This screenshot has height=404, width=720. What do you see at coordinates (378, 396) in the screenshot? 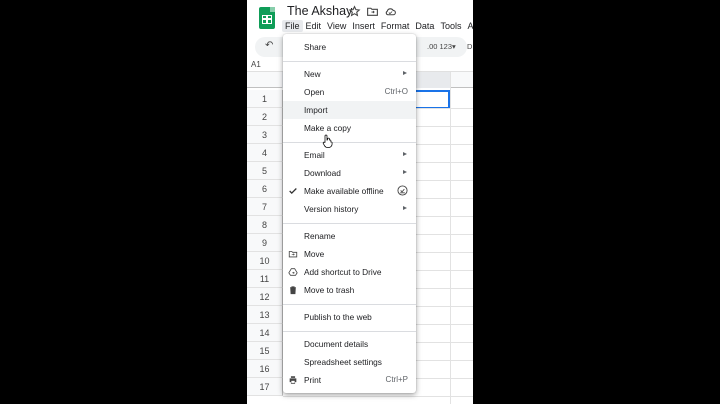
I see `row-gridline` at bounding box center [378, 396].